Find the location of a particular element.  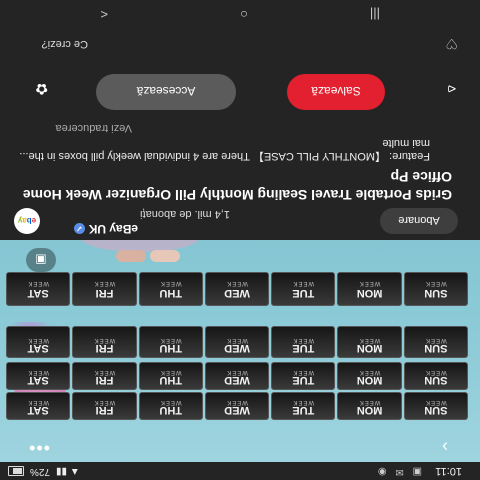

status-right: ▲ ▮▮ 72% is located at coordinates (44, 471).